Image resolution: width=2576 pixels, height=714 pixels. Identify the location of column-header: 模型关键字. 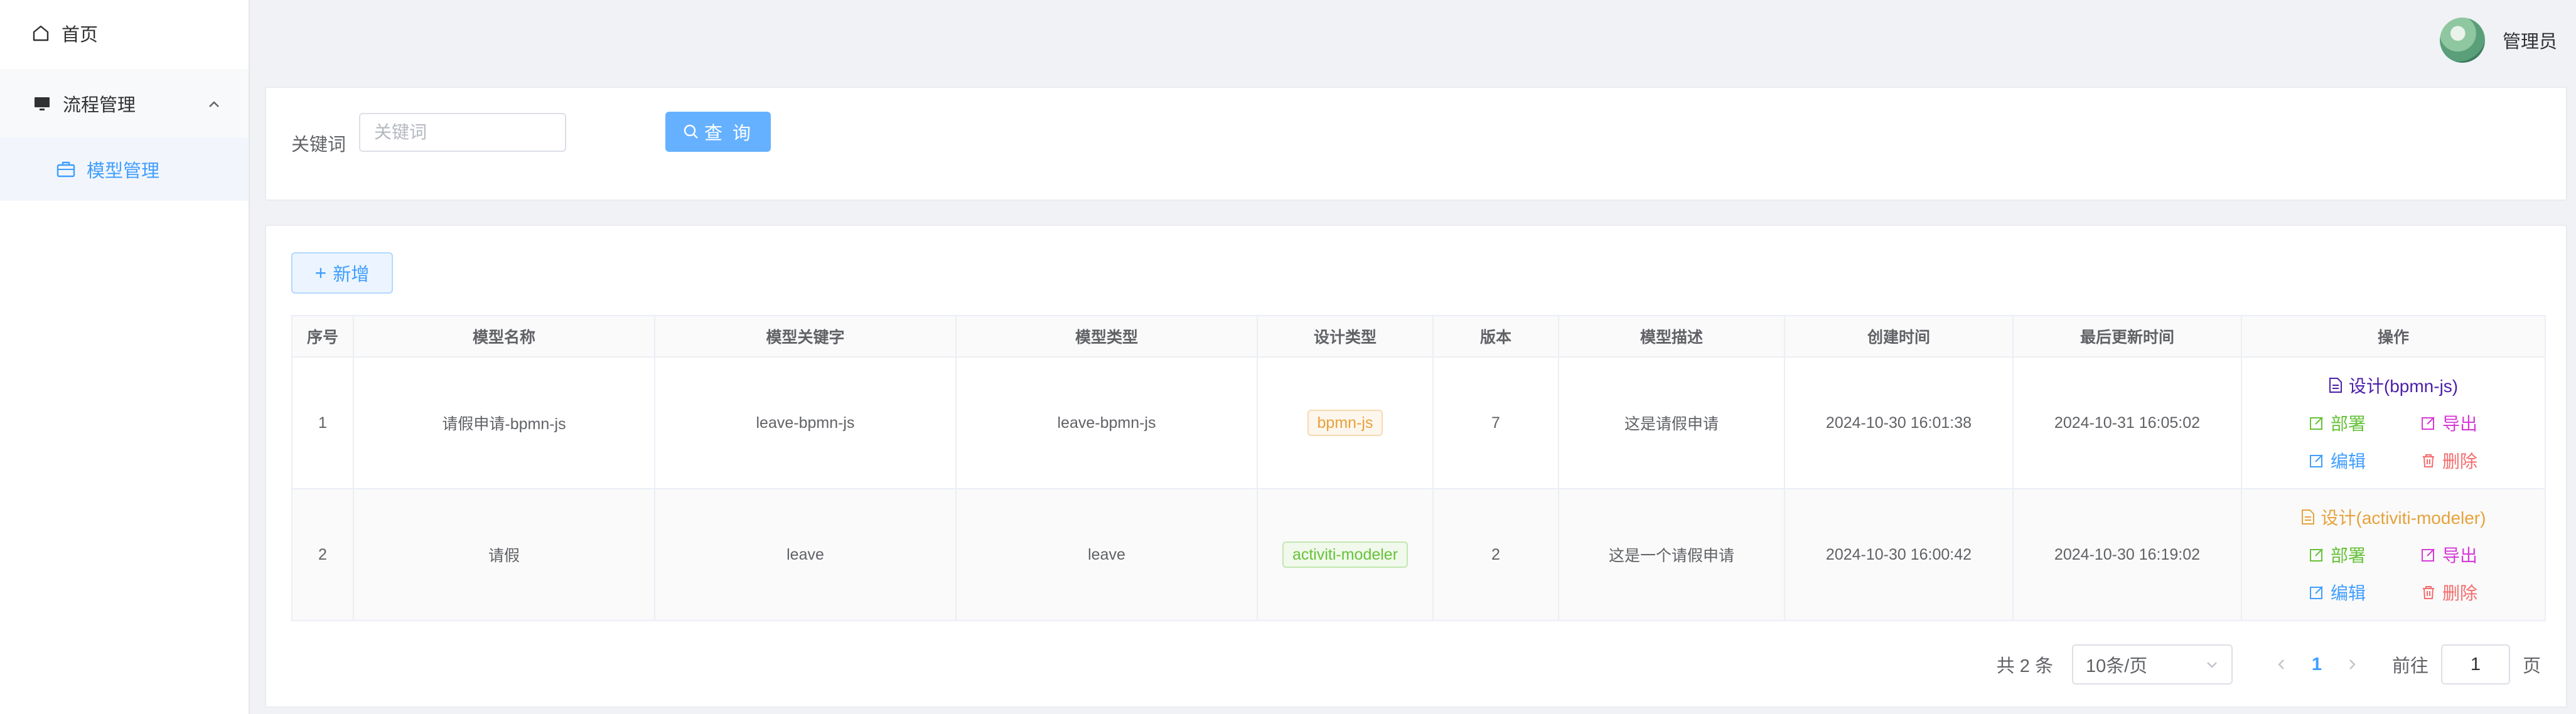
(805, 337).